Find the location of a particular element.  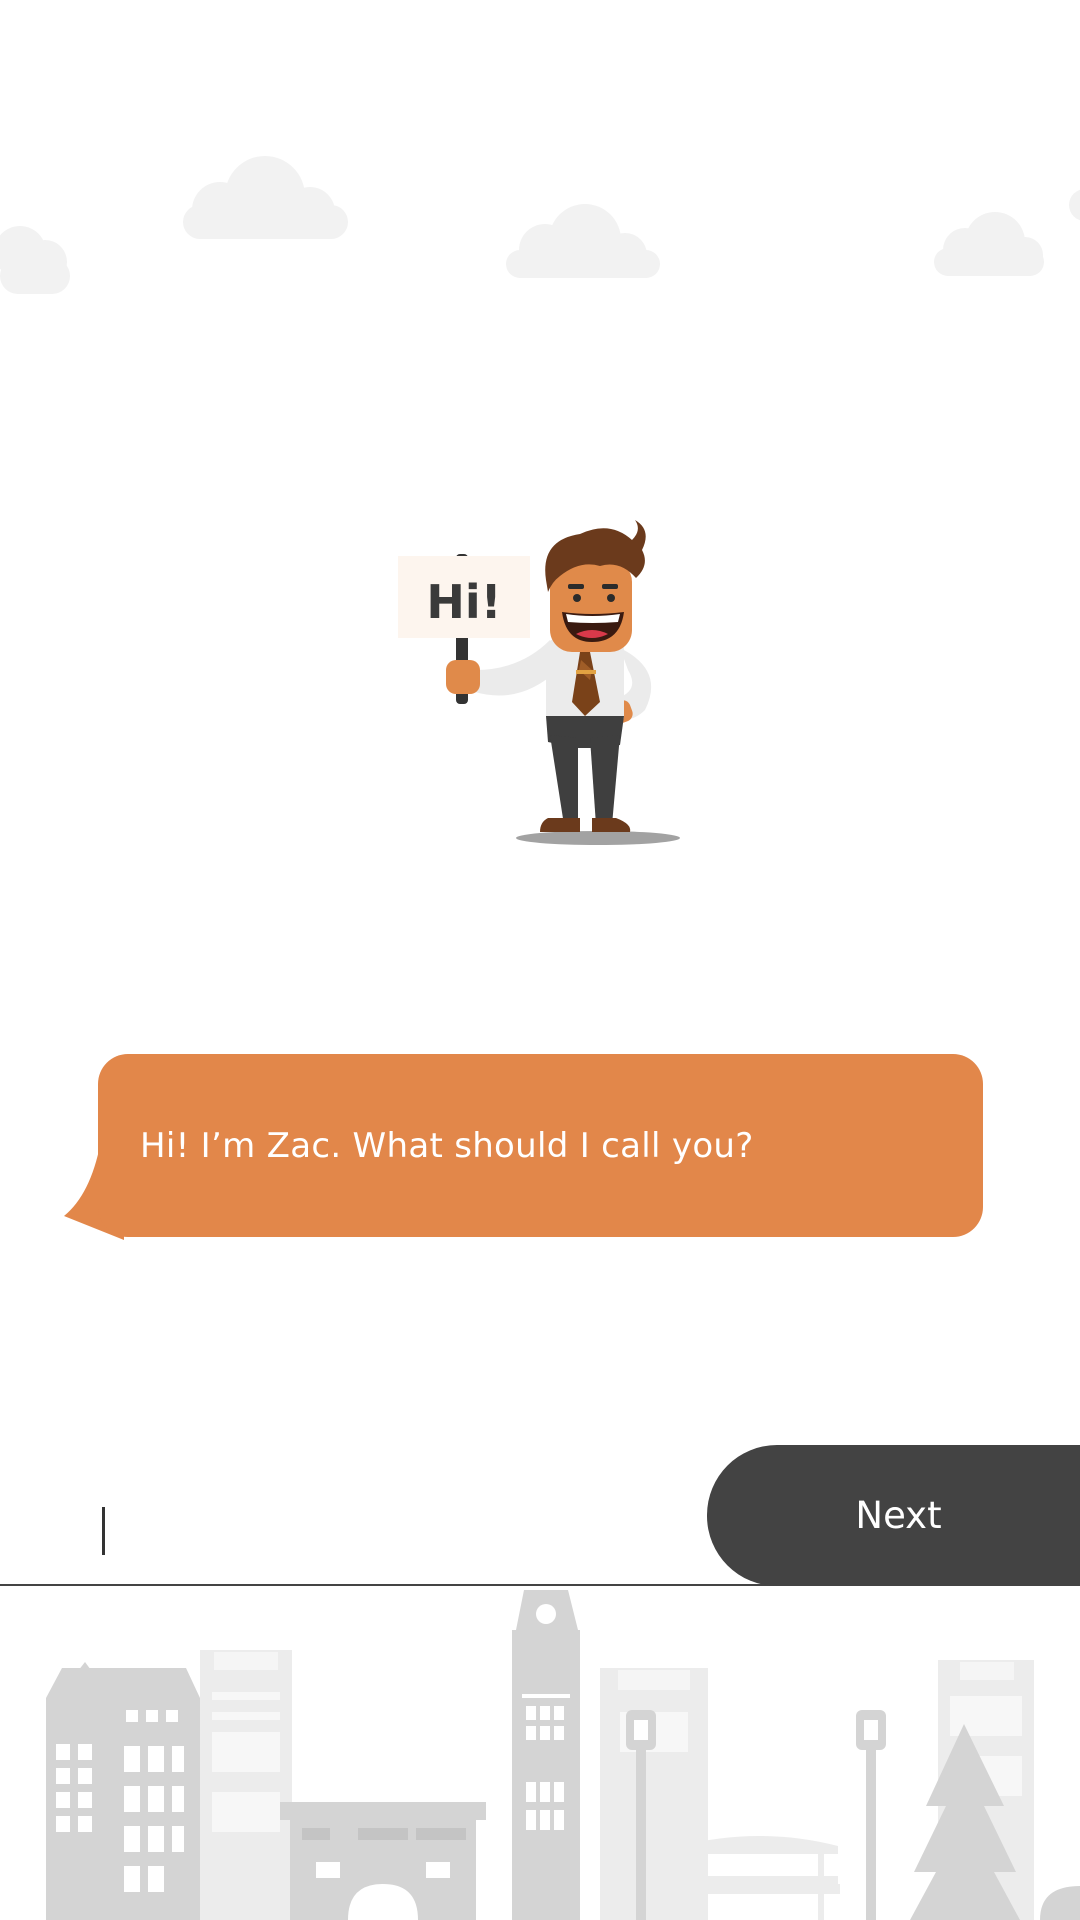

cloud-background is located at coordinates (540, 225).